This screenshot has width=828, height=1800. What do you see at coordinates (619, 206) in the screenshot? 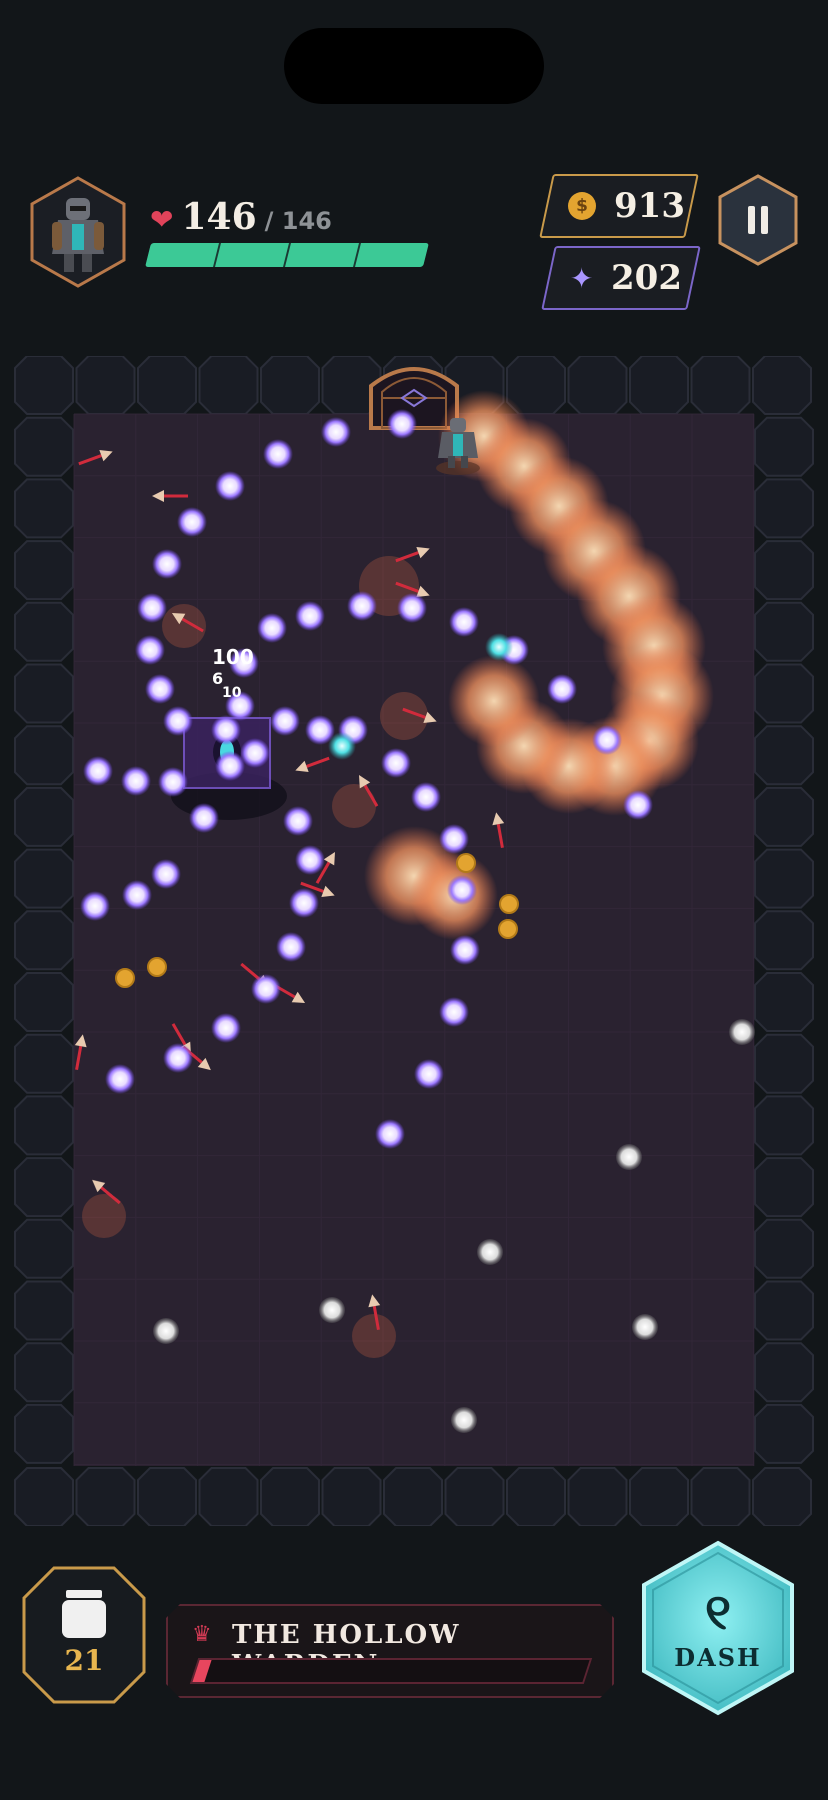
I see `gold-counter: $ 913` at bounding box center [619, 206].